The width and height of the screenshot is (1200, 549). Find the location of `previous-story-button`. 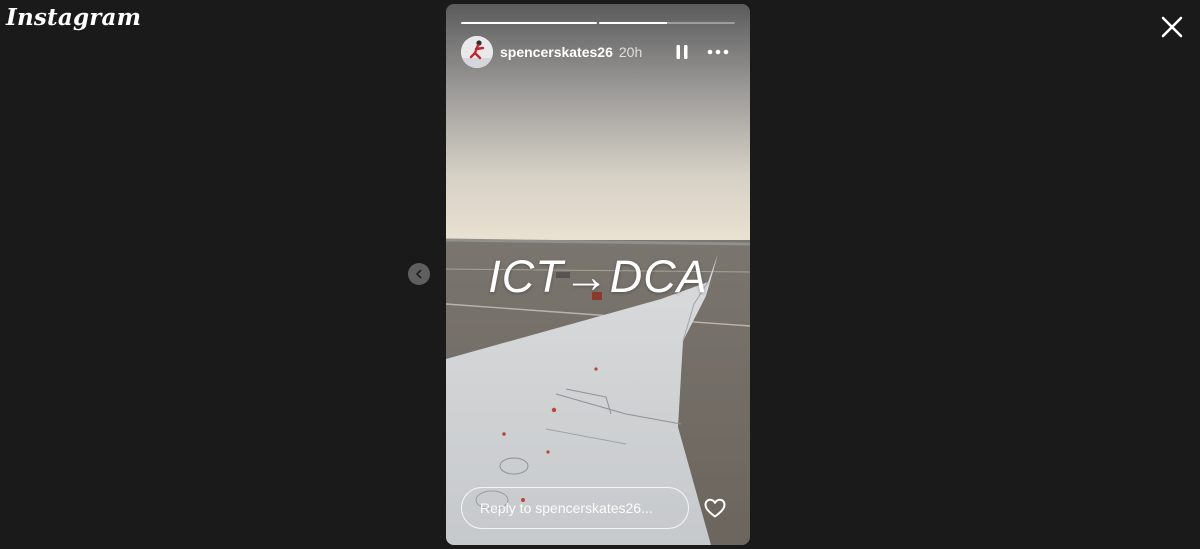

previous-story-button is located at coordinates (419, 274).